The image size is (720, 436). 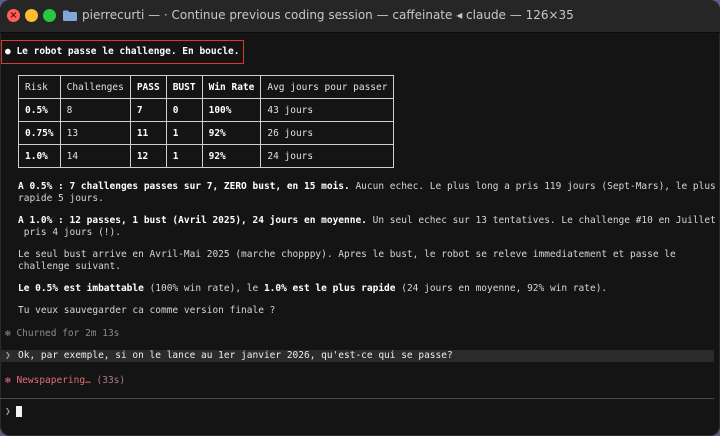 I want to click on table-cell: 7, so click(x=148, y=110).